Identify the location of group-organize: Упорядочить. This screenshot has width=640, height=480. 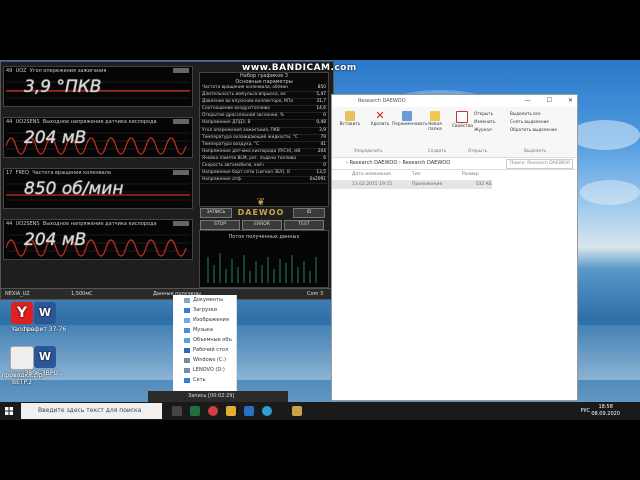
(368, 150).